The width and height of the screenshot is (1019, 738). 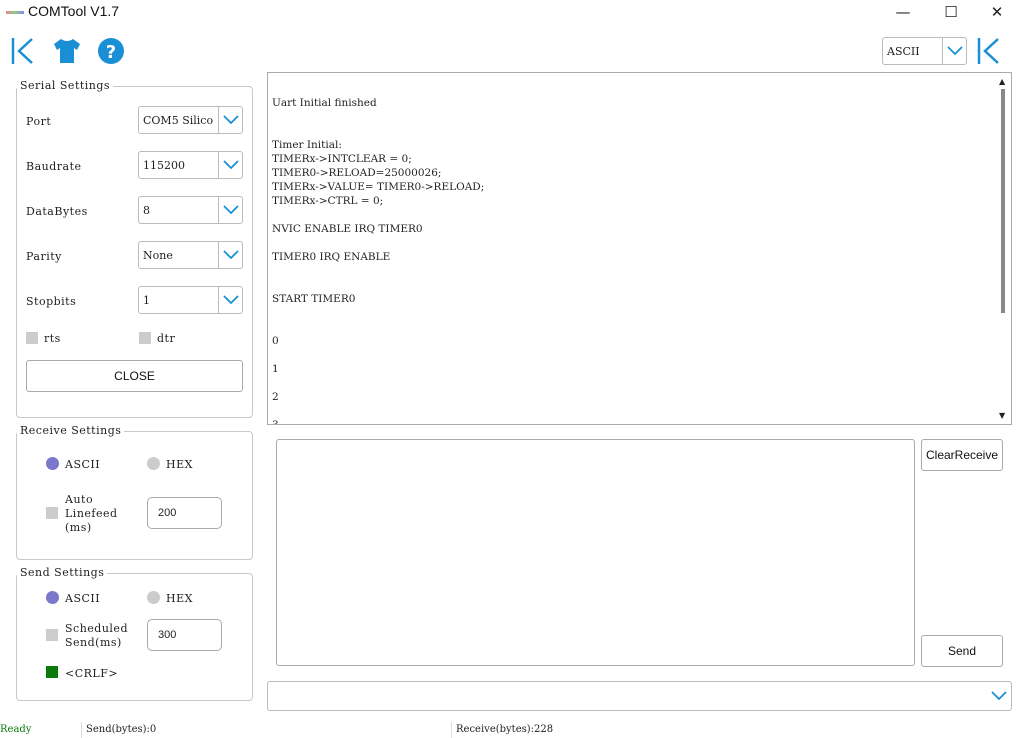 I want to click on receive-line: 1, so click(x=275, y=369).